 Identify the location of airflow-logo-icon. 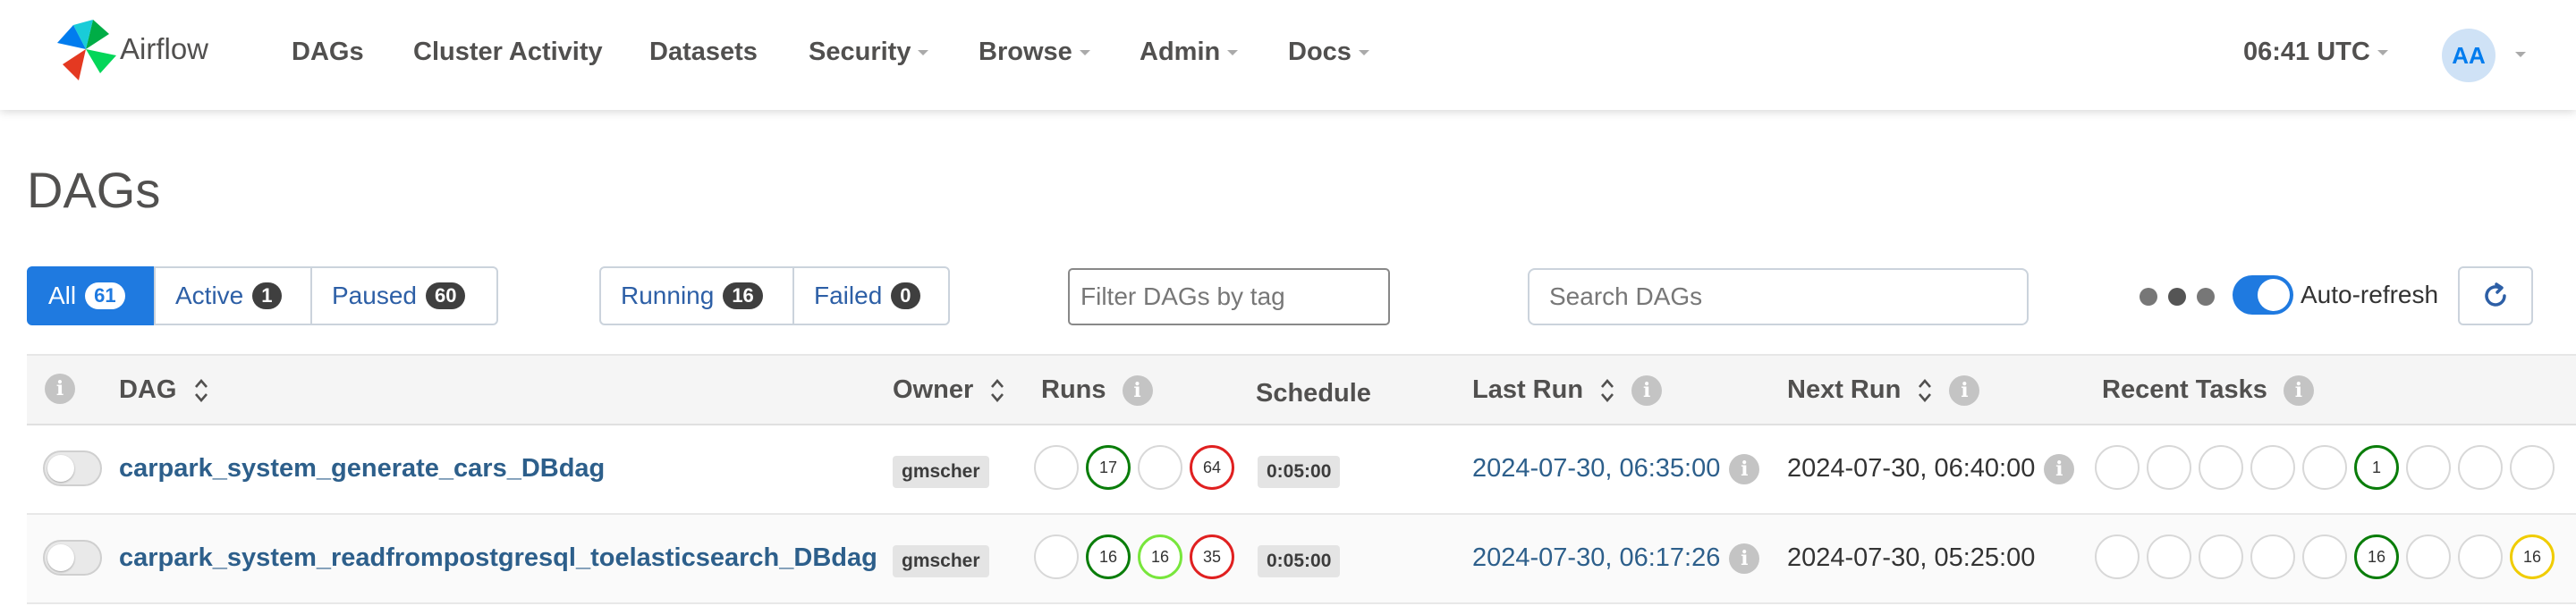
(86, 49).